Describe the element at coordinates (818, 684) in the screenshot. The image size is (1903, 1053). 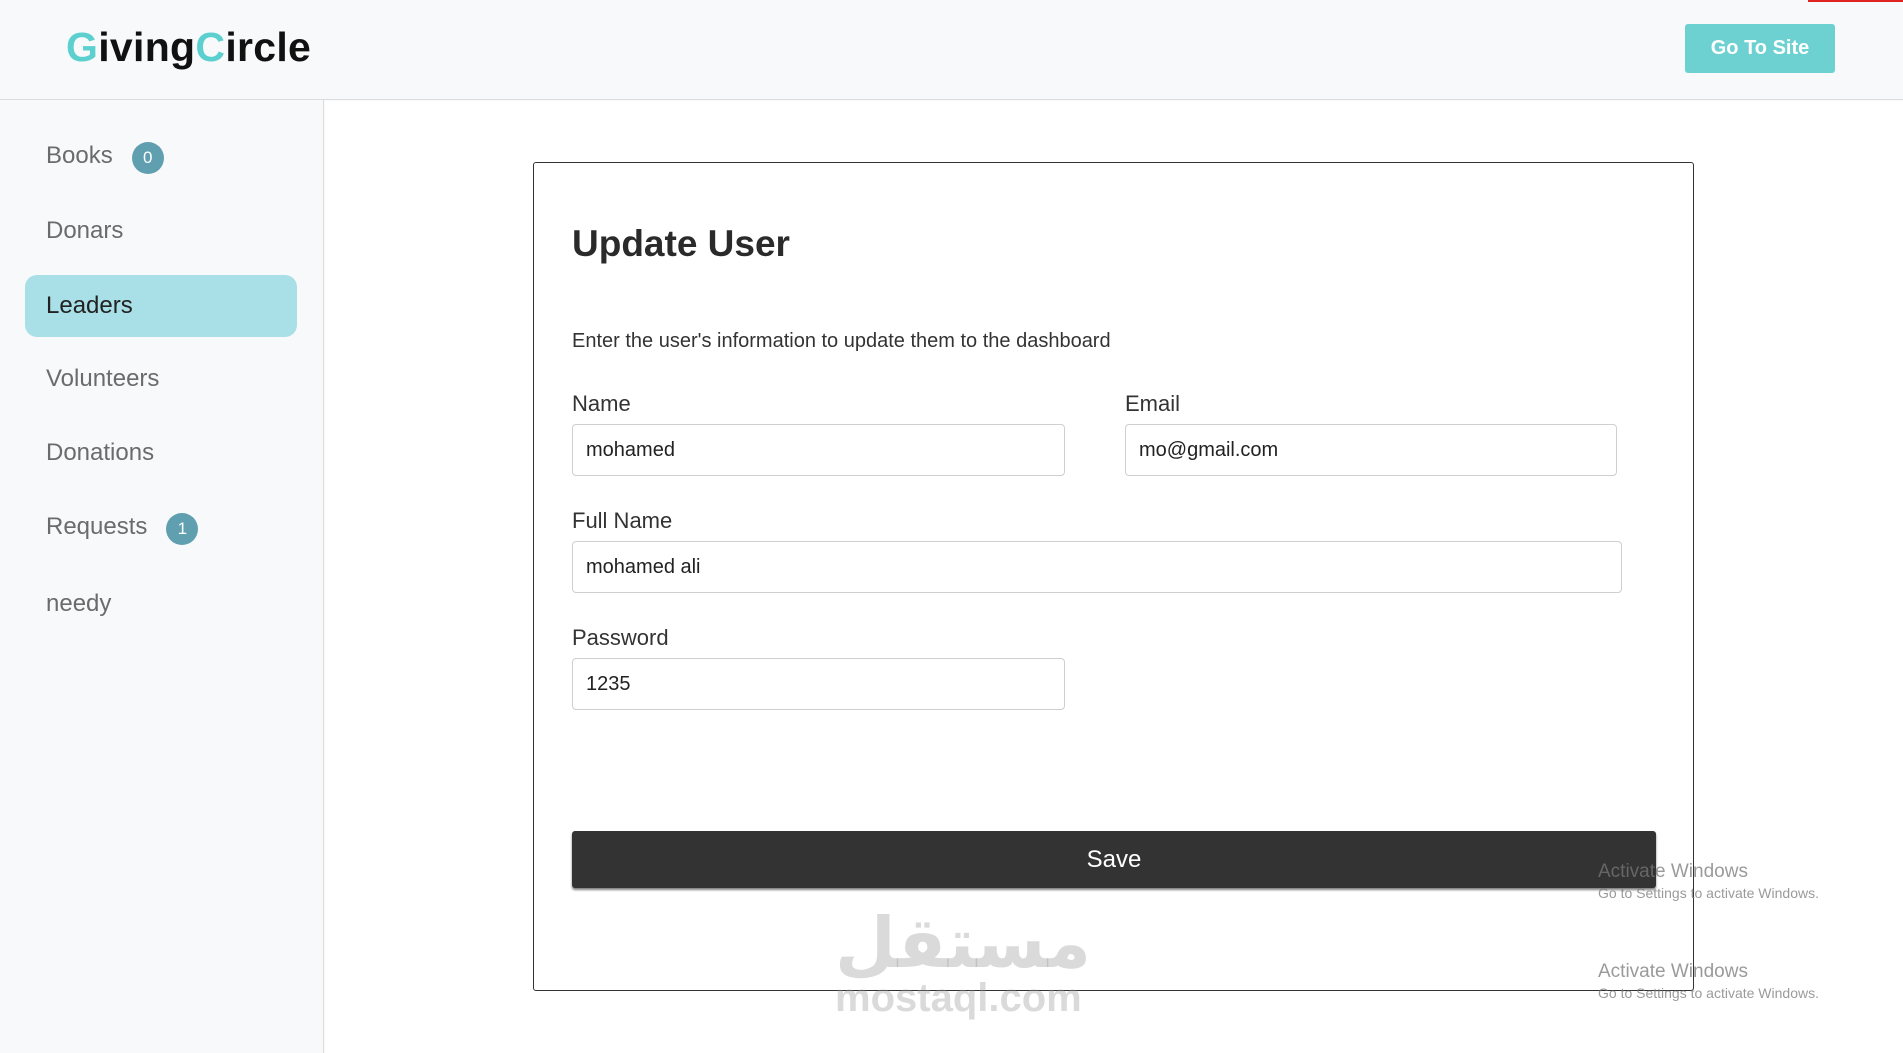
I see `password-field` at that location.